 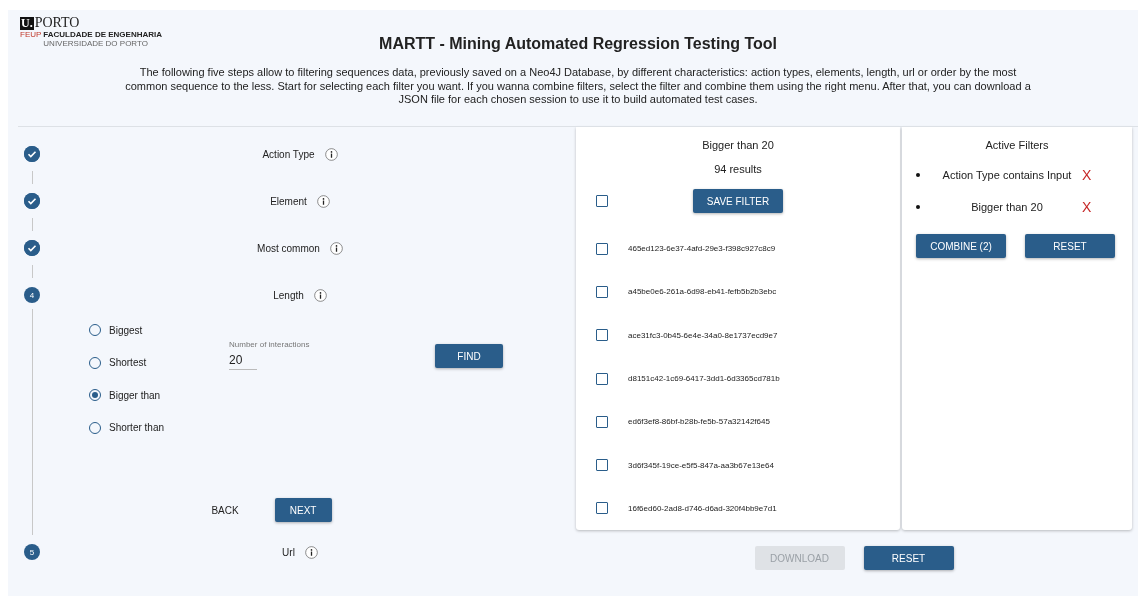 I want to click on step-label: Length, so click(x=288, y=295).